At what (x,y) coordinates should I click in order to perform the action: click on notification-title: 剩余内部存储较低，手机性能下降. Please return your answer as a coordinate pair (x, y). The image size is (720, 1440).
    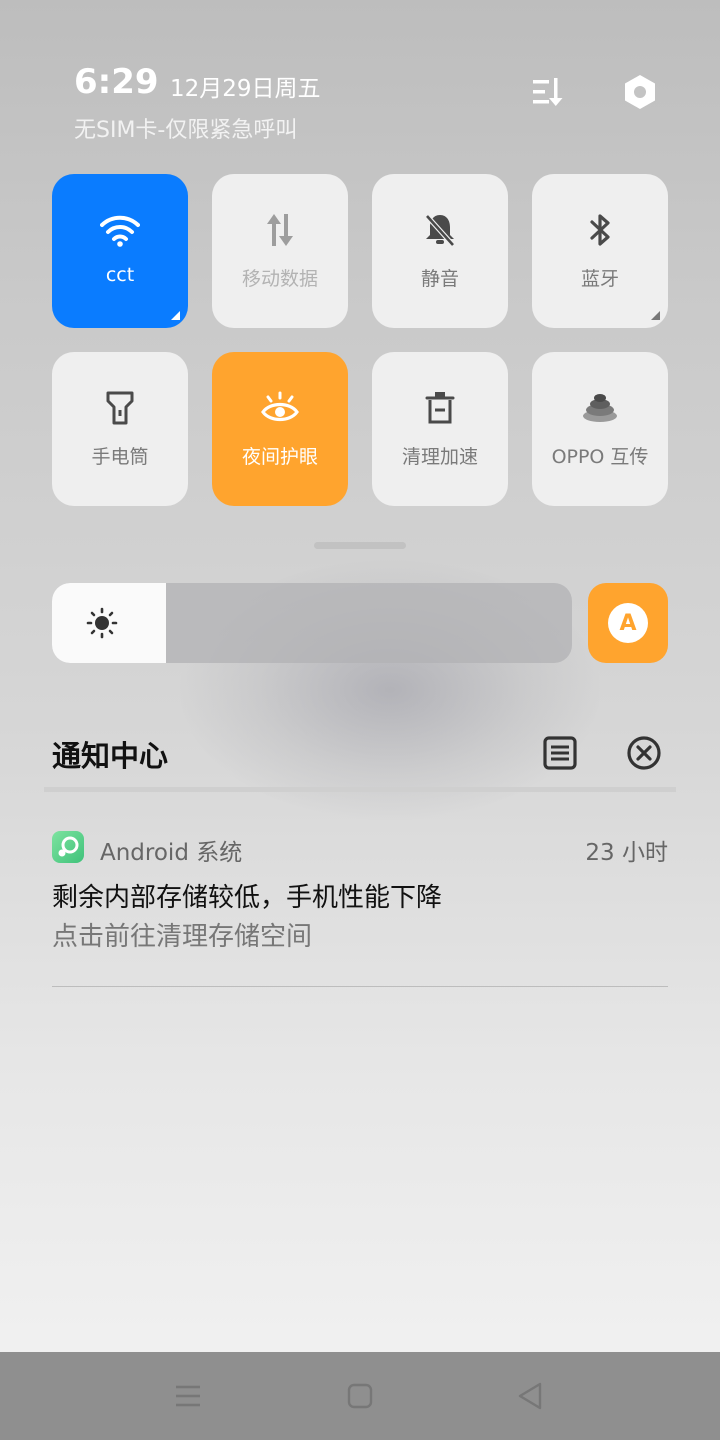
    Looking at the image, I should click on (247, 898).